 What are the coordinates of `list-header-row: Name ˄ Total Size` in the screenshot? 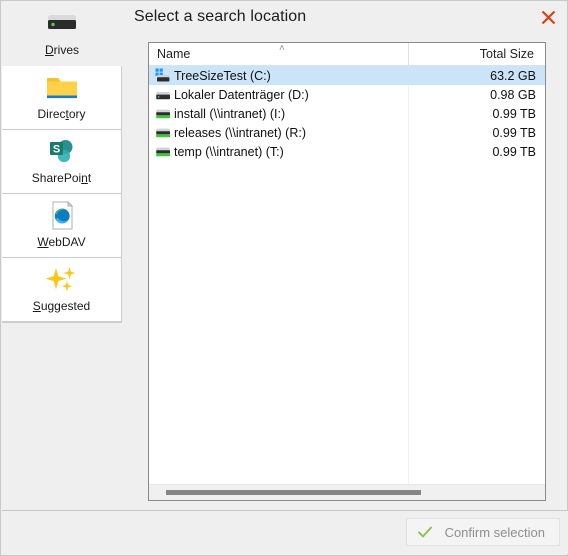 It's located at (347, 54).